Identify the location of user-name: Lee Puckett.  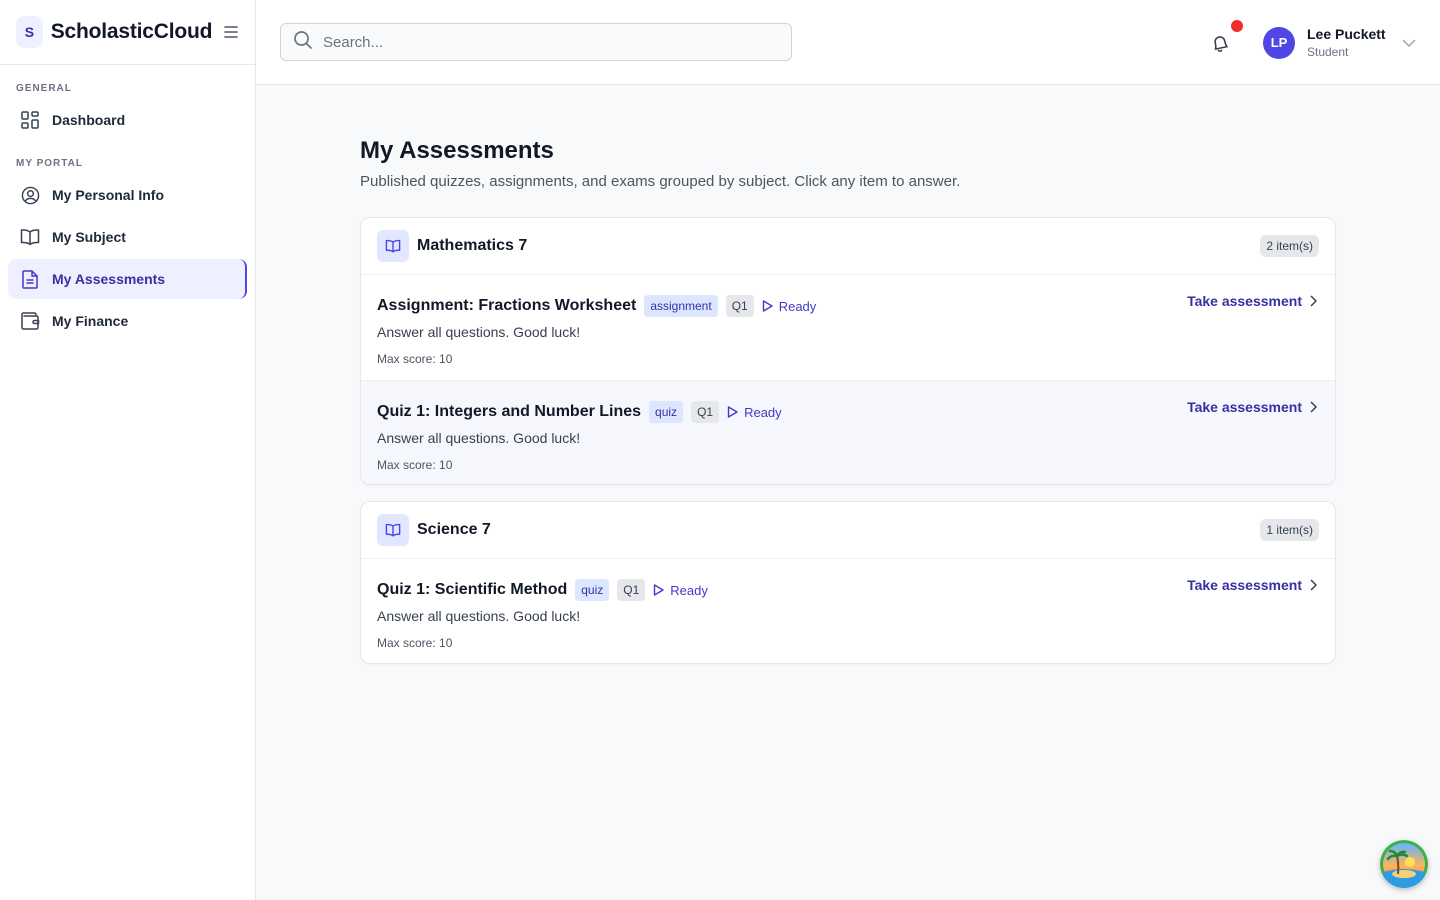
(1346, 34).